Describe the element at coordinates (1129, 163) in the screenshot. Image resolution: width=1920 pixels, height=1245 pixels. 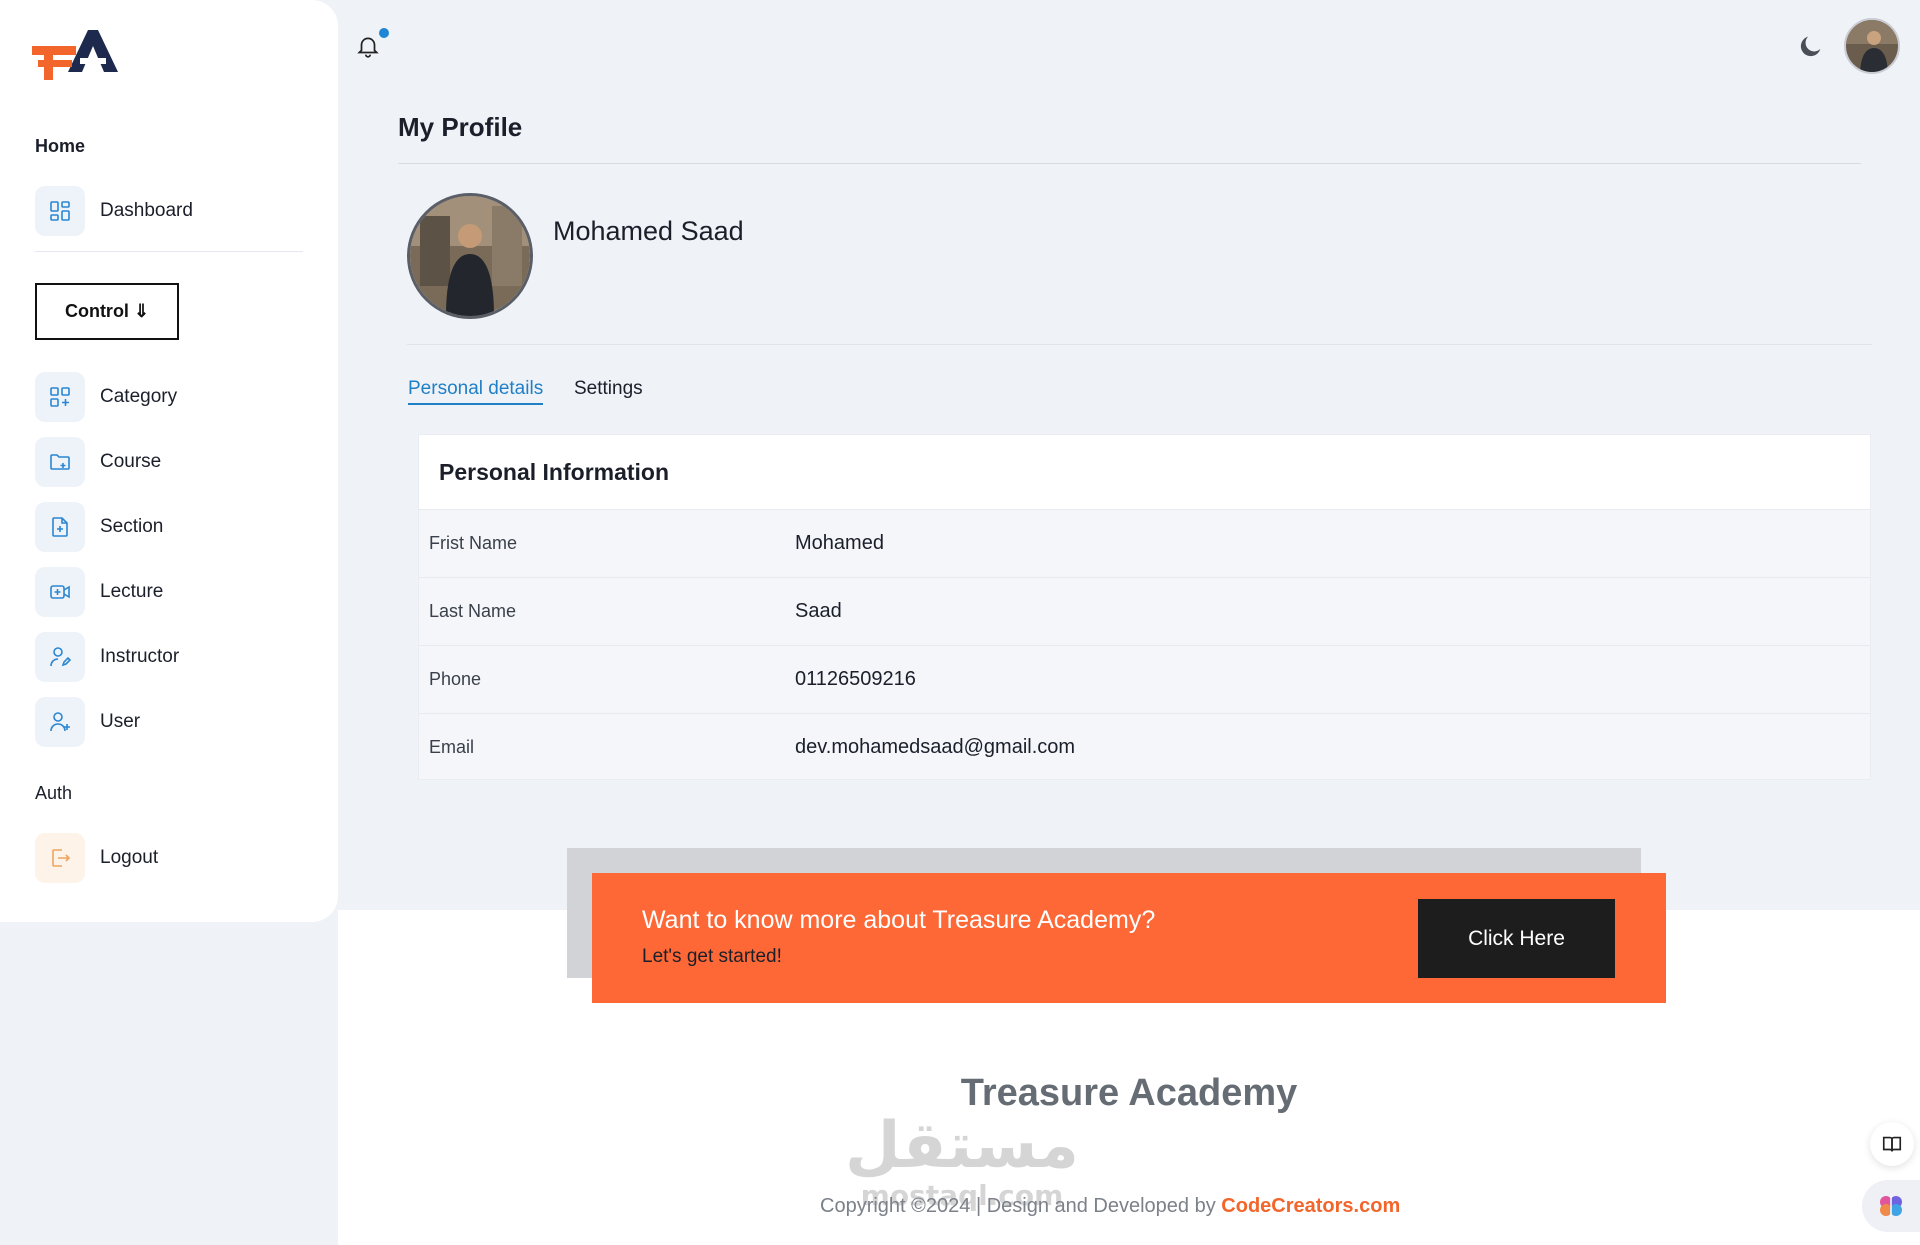
I see `title-divider` at that location.